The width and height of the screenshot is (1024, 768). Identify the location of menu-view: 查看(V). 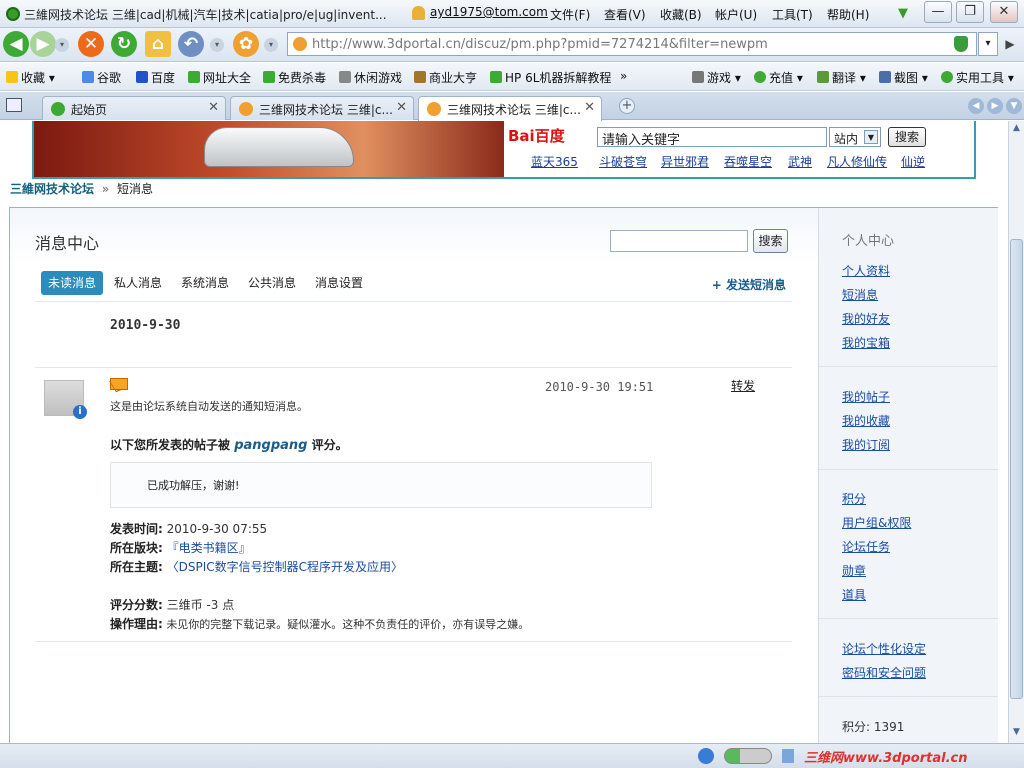
(625, 14).